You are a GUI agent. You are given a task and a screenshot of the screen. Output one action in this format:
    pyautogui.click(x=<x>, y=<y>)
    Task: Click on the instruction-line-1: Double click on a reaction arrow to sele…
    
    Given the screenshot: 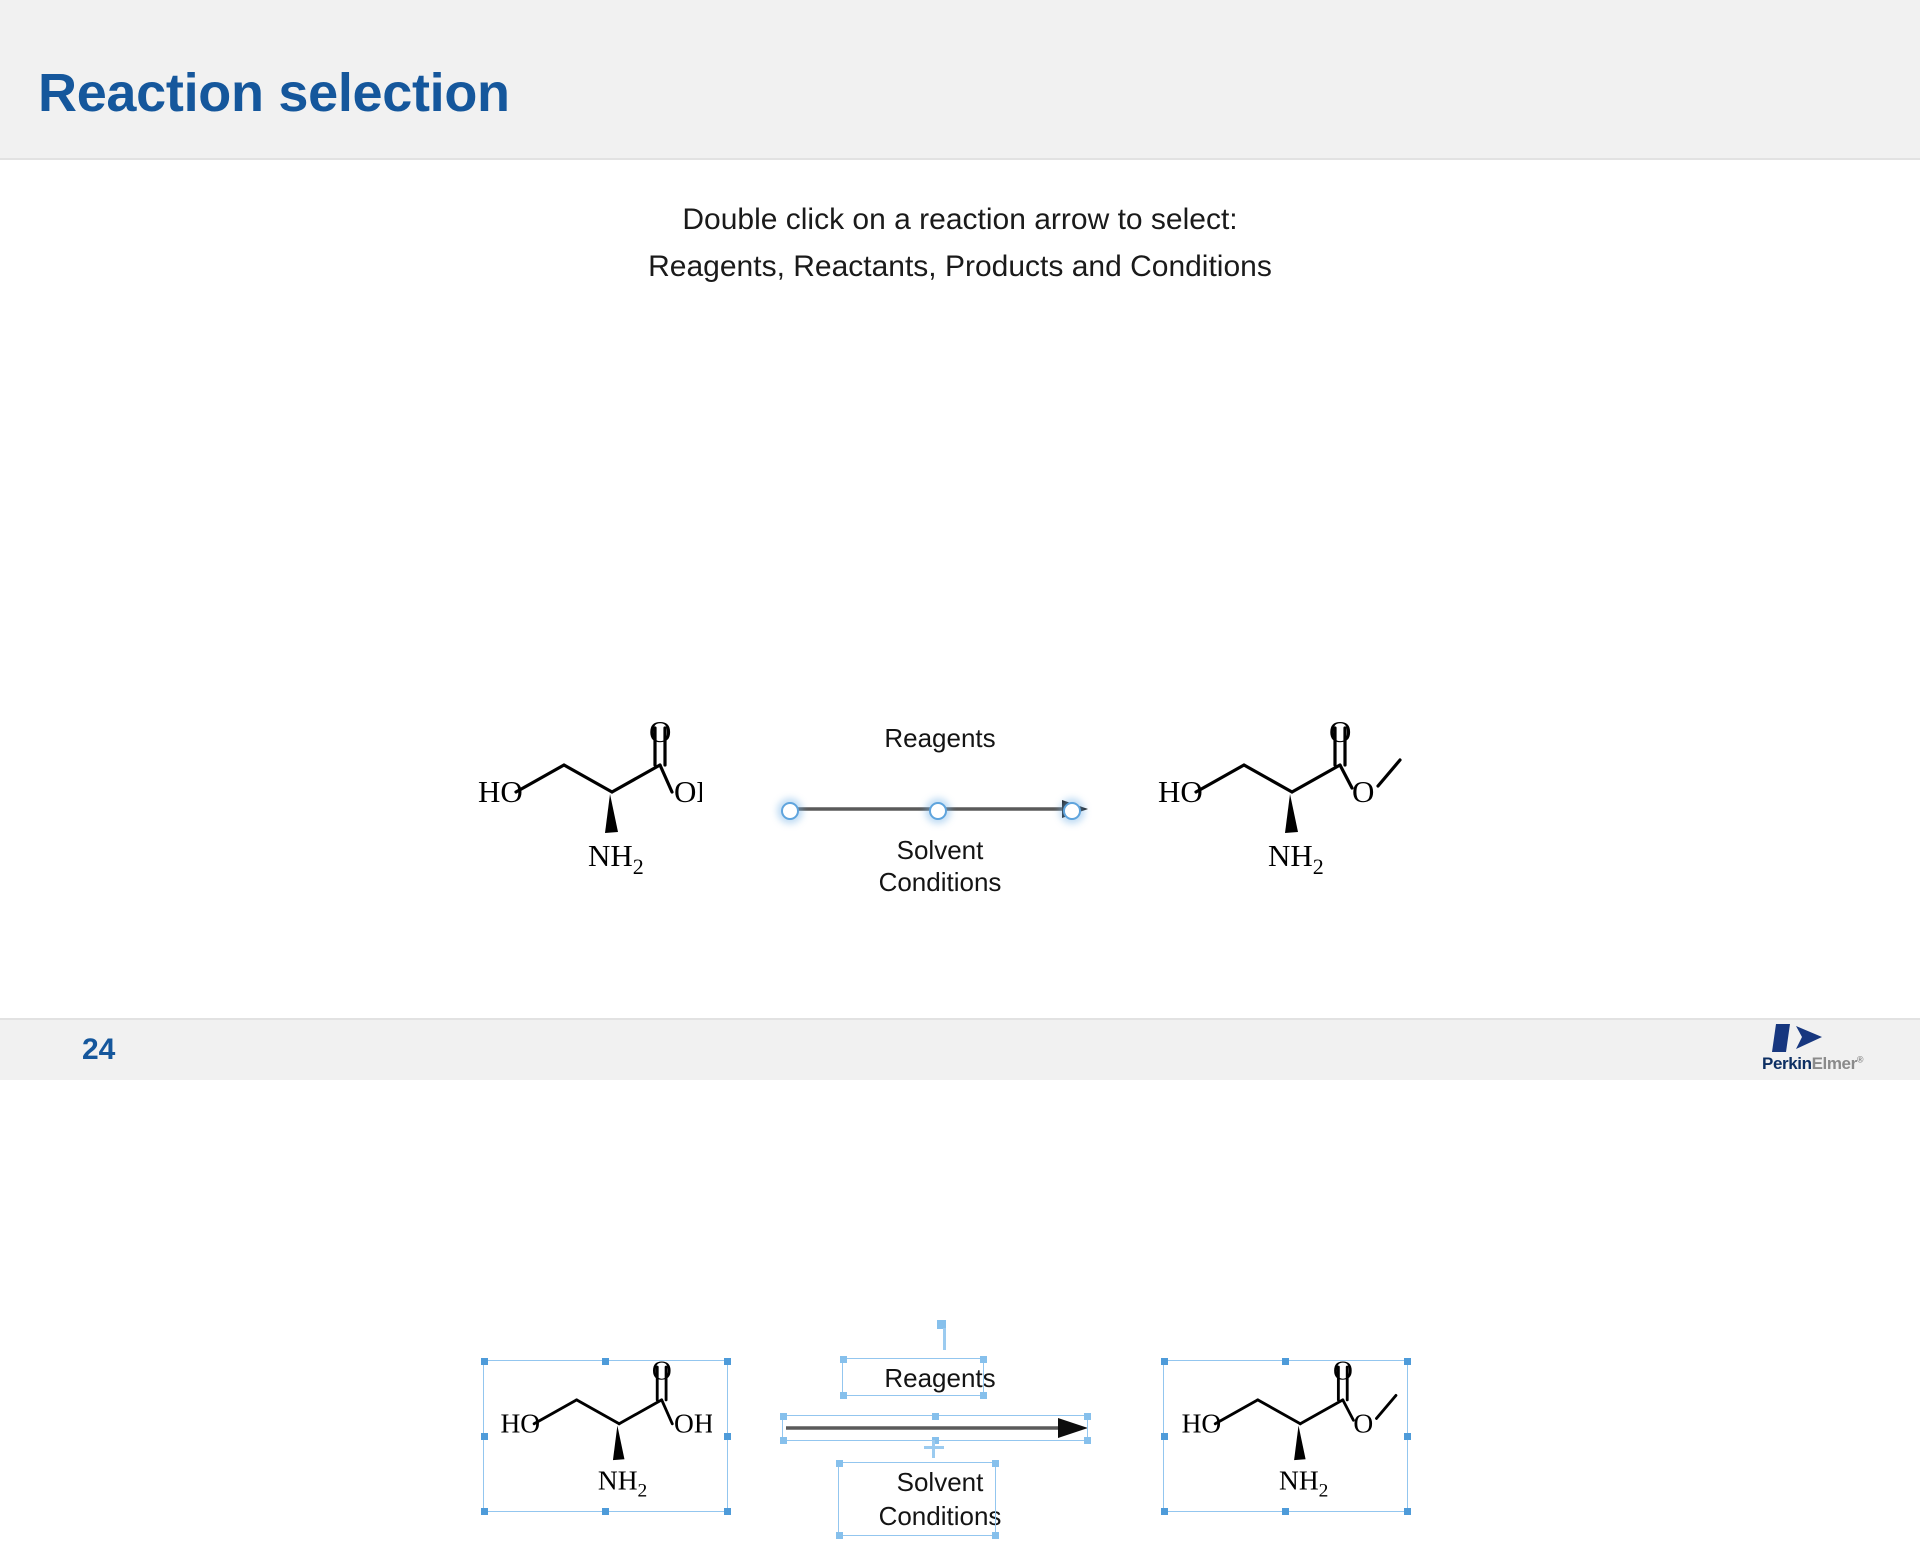 What is the action you would take?
    pyautogui.click(x=960, y=219)
    